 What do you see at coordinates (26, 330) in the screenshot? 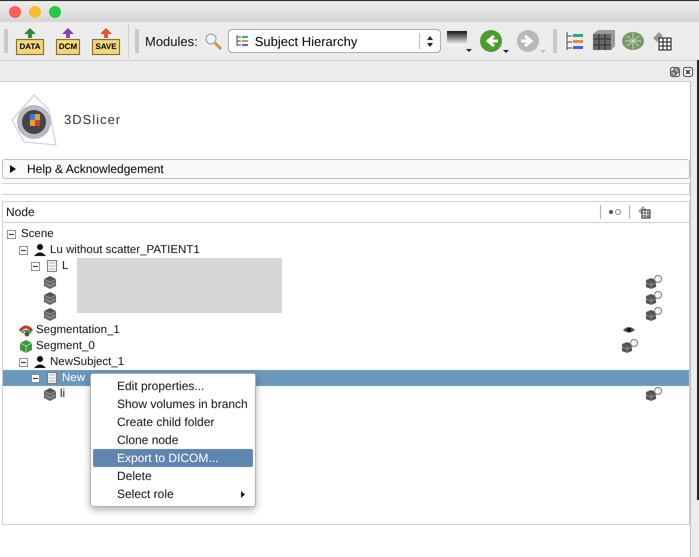
I see `segmentation-icon` at bounding box center [26, 330].